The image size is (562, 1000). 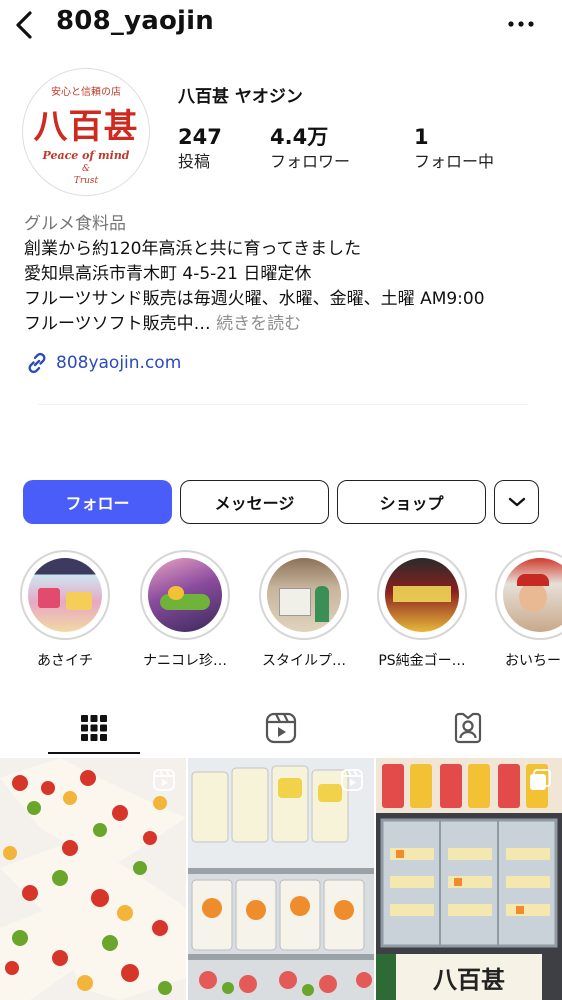 What do you see at coordinates (533, 661) in the screenshot?
I see `highlight-label: おいちーっ` at bounding box center [533, 661].